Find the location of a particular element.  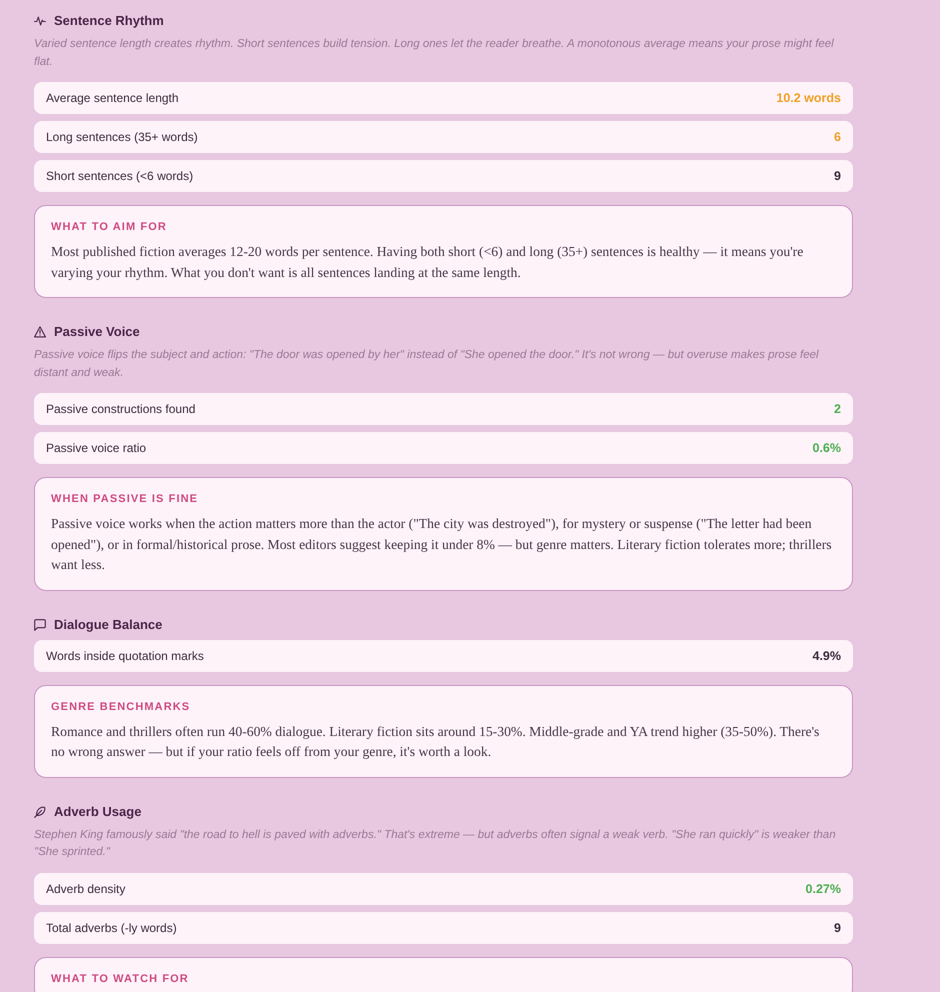

metric-value: 10.2 words is located at coordinates (808, 98).